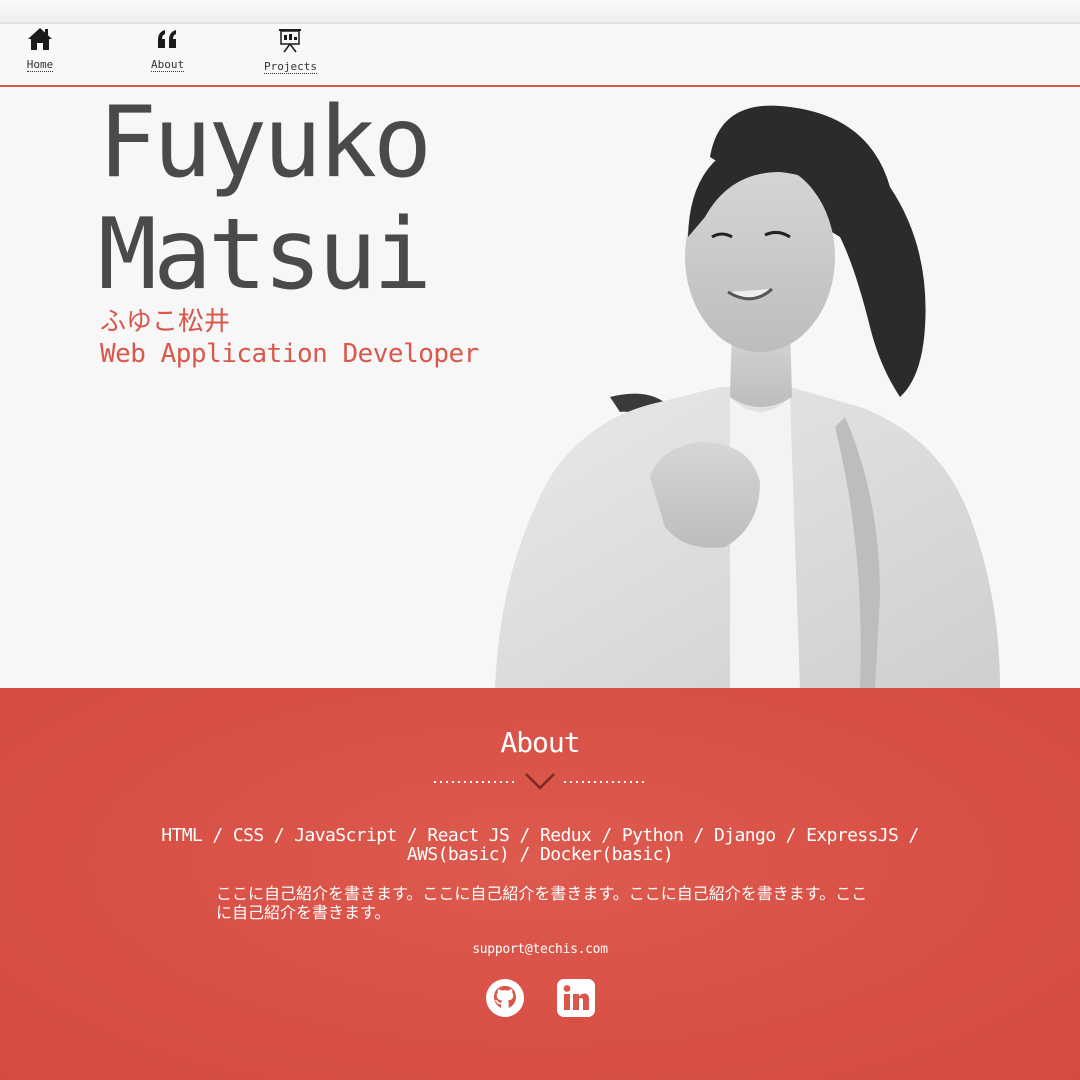 The width and height of the screenshot is (1080, 1080). Describe the element at coordinates (505, 998) in the screenshot. I see `github-icon` at that location.